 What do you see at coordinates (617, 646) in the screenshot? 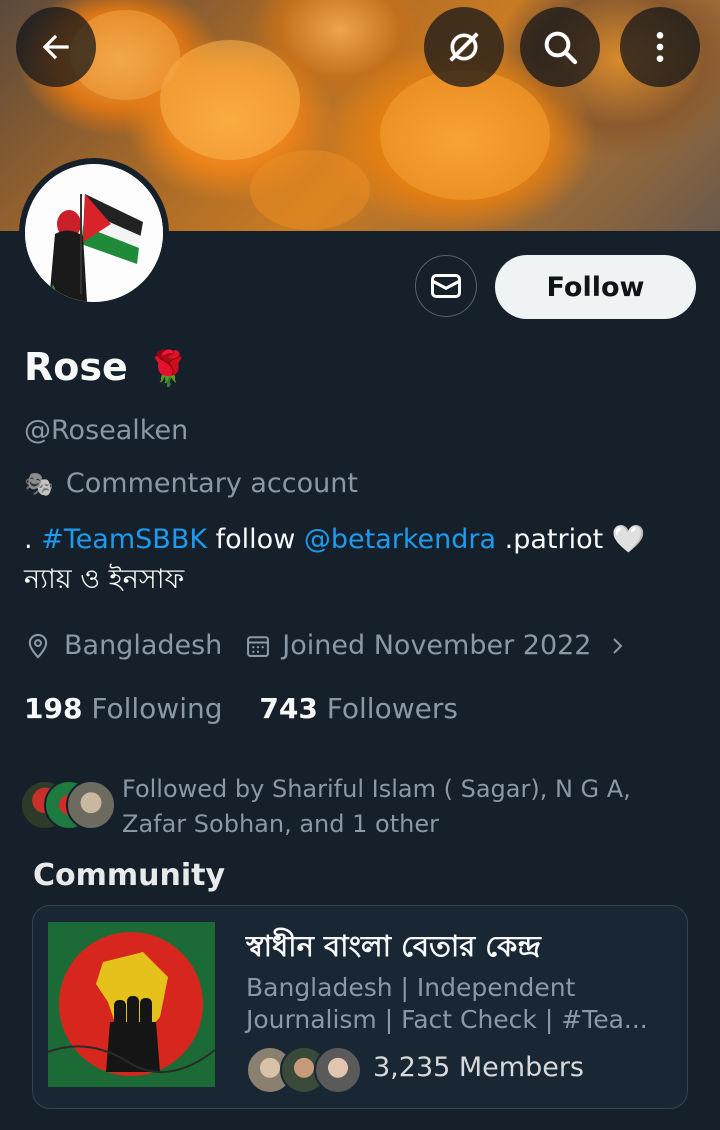
I see `chevron-right-icon` at bounding box center [617, 646].